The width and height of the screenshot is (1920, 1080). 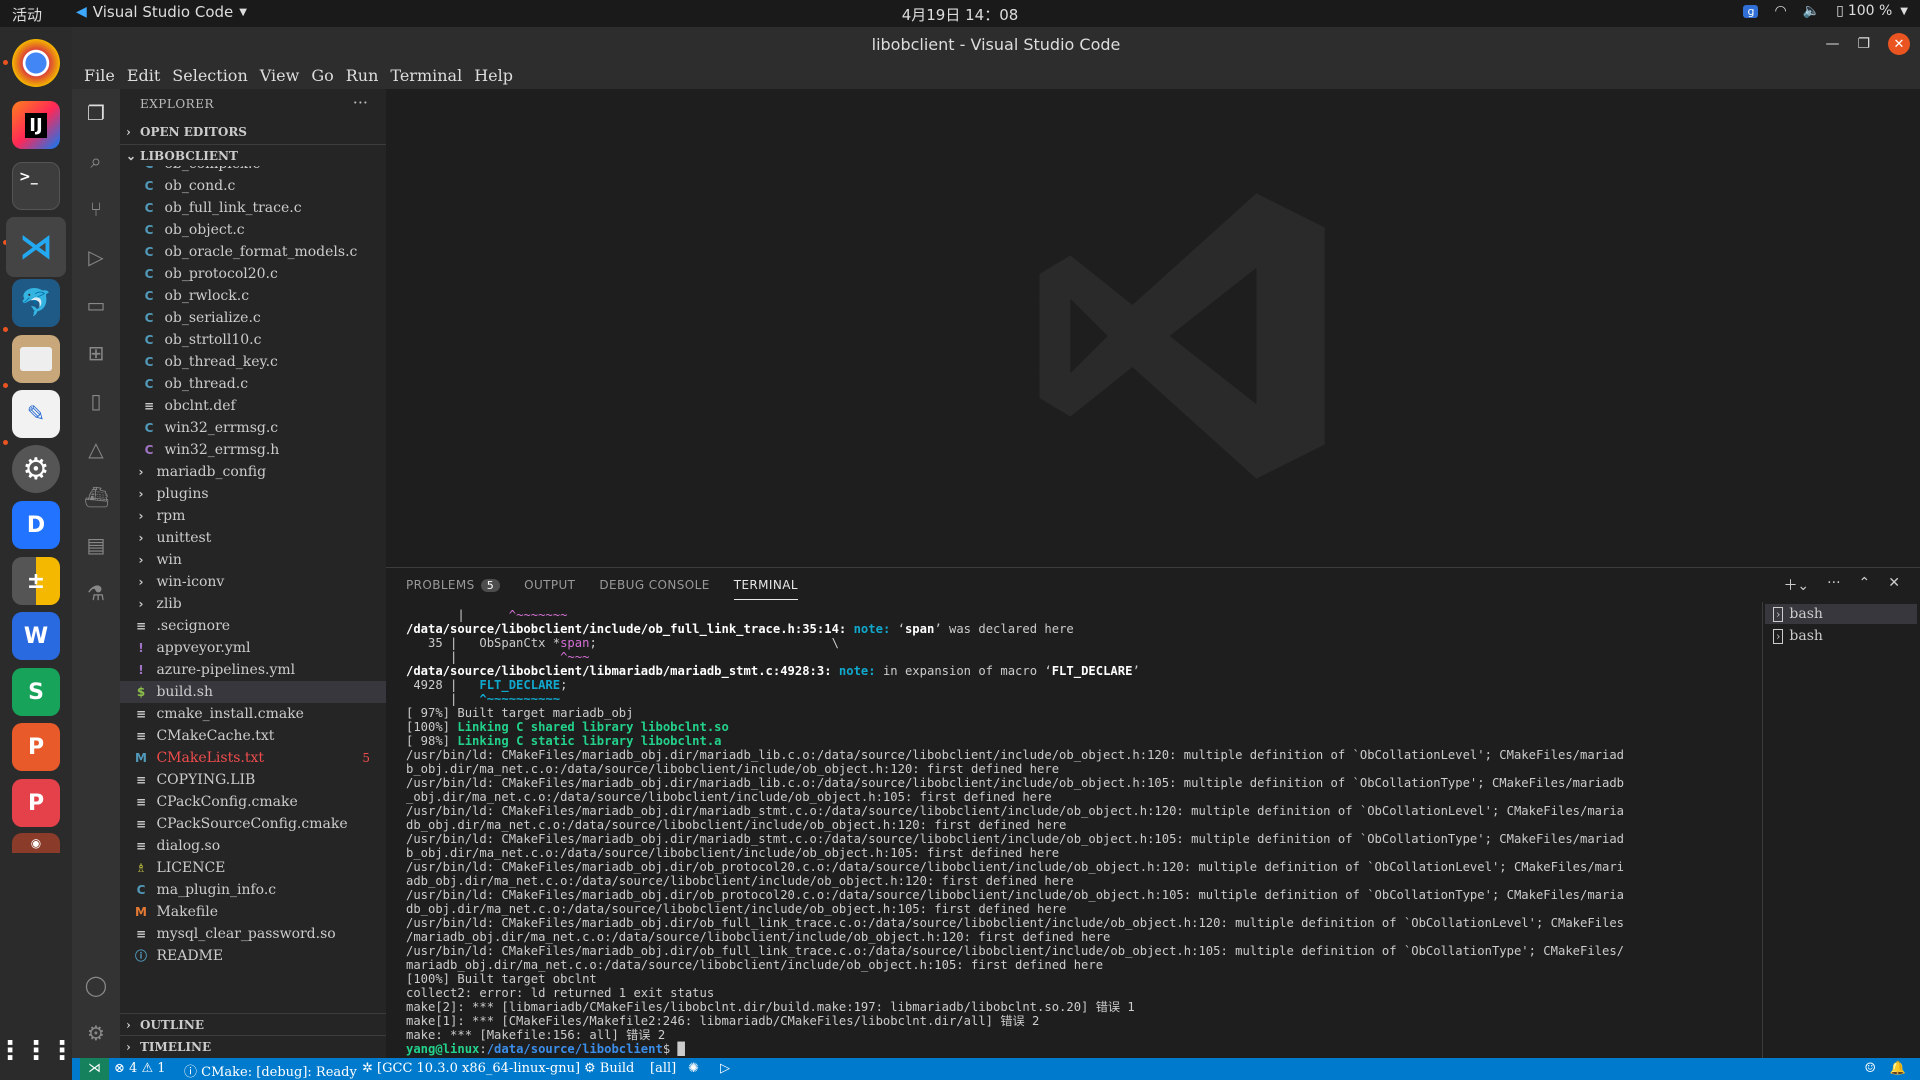 What do you see at coordinates (253, 274) in the screenshot?
I see `file-tree-item: C ob_protocol20.c` at bounding box center [253, 274].